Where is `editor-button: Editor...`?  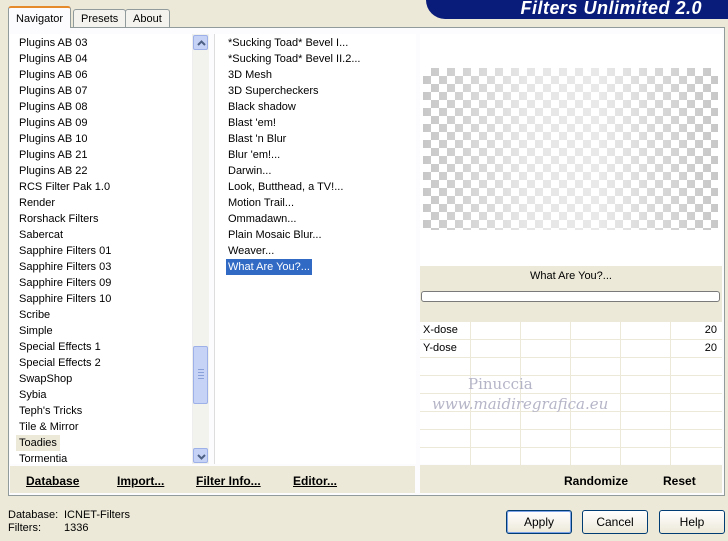 editor-button: Editor... is located at coordinates (315, 481).